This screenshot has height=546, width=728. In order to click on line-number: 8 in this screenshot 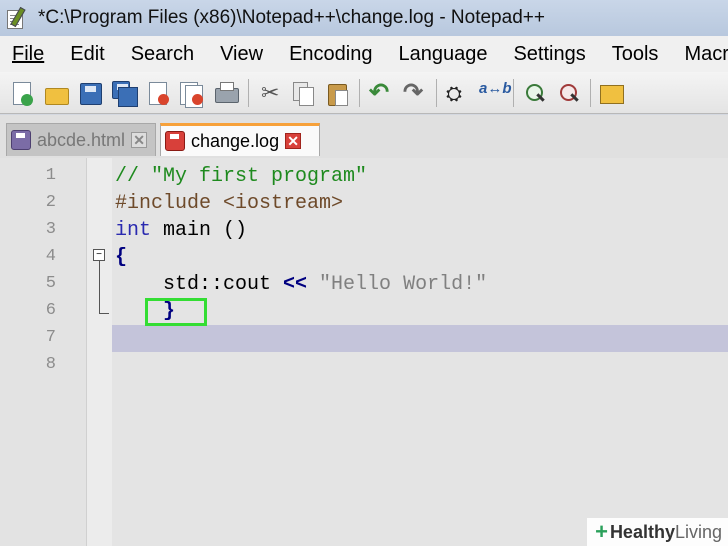, I will do `click(50, 364)`.